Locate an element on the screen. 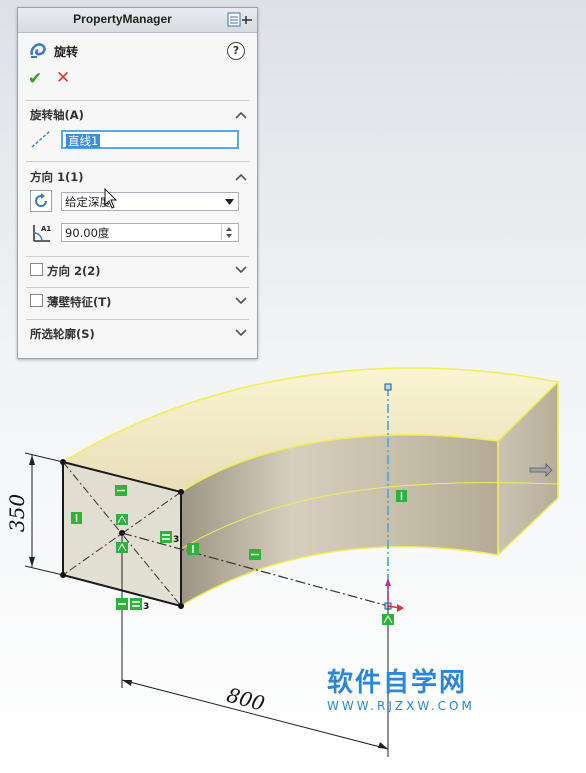 This screenshot has width=586, height=773. section-direction1-title: 方向 1(1) is located at coordinates (57, 177).